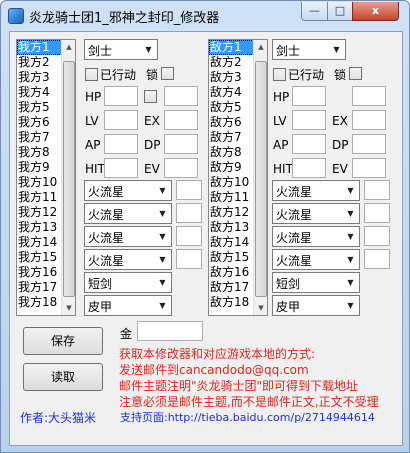 The image size is (410, 453). I want to click on enemy-weapon-value: 短剑, so click(288, 284).